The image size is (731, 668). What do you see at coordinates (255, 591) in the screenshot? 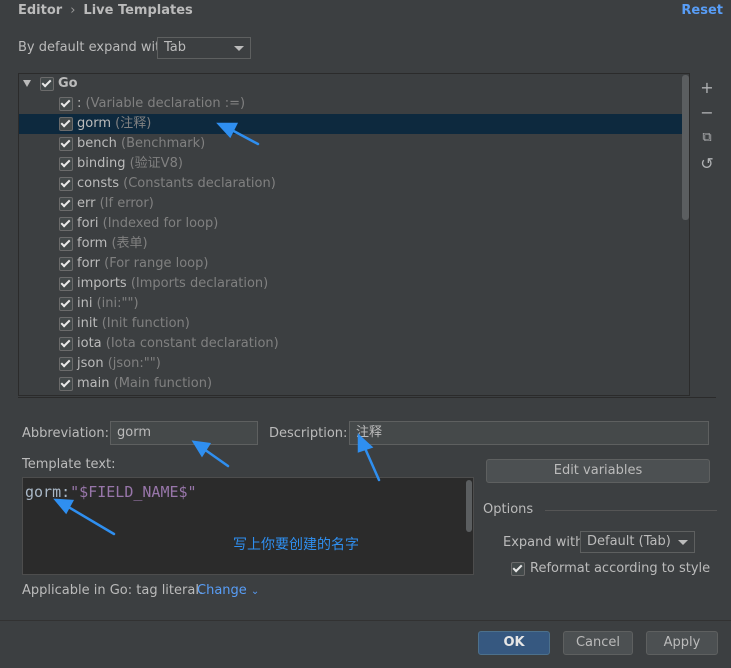
I see `chevron-down-icon: ⌄` at bounding box center [255, 591].